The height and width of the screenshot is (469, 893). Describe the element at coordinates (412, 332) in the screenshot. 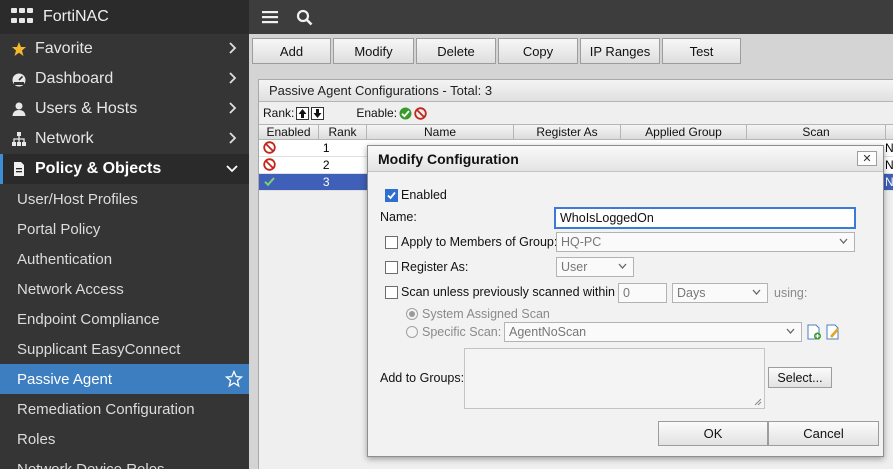

I see `specific-scan-radio` at that location.